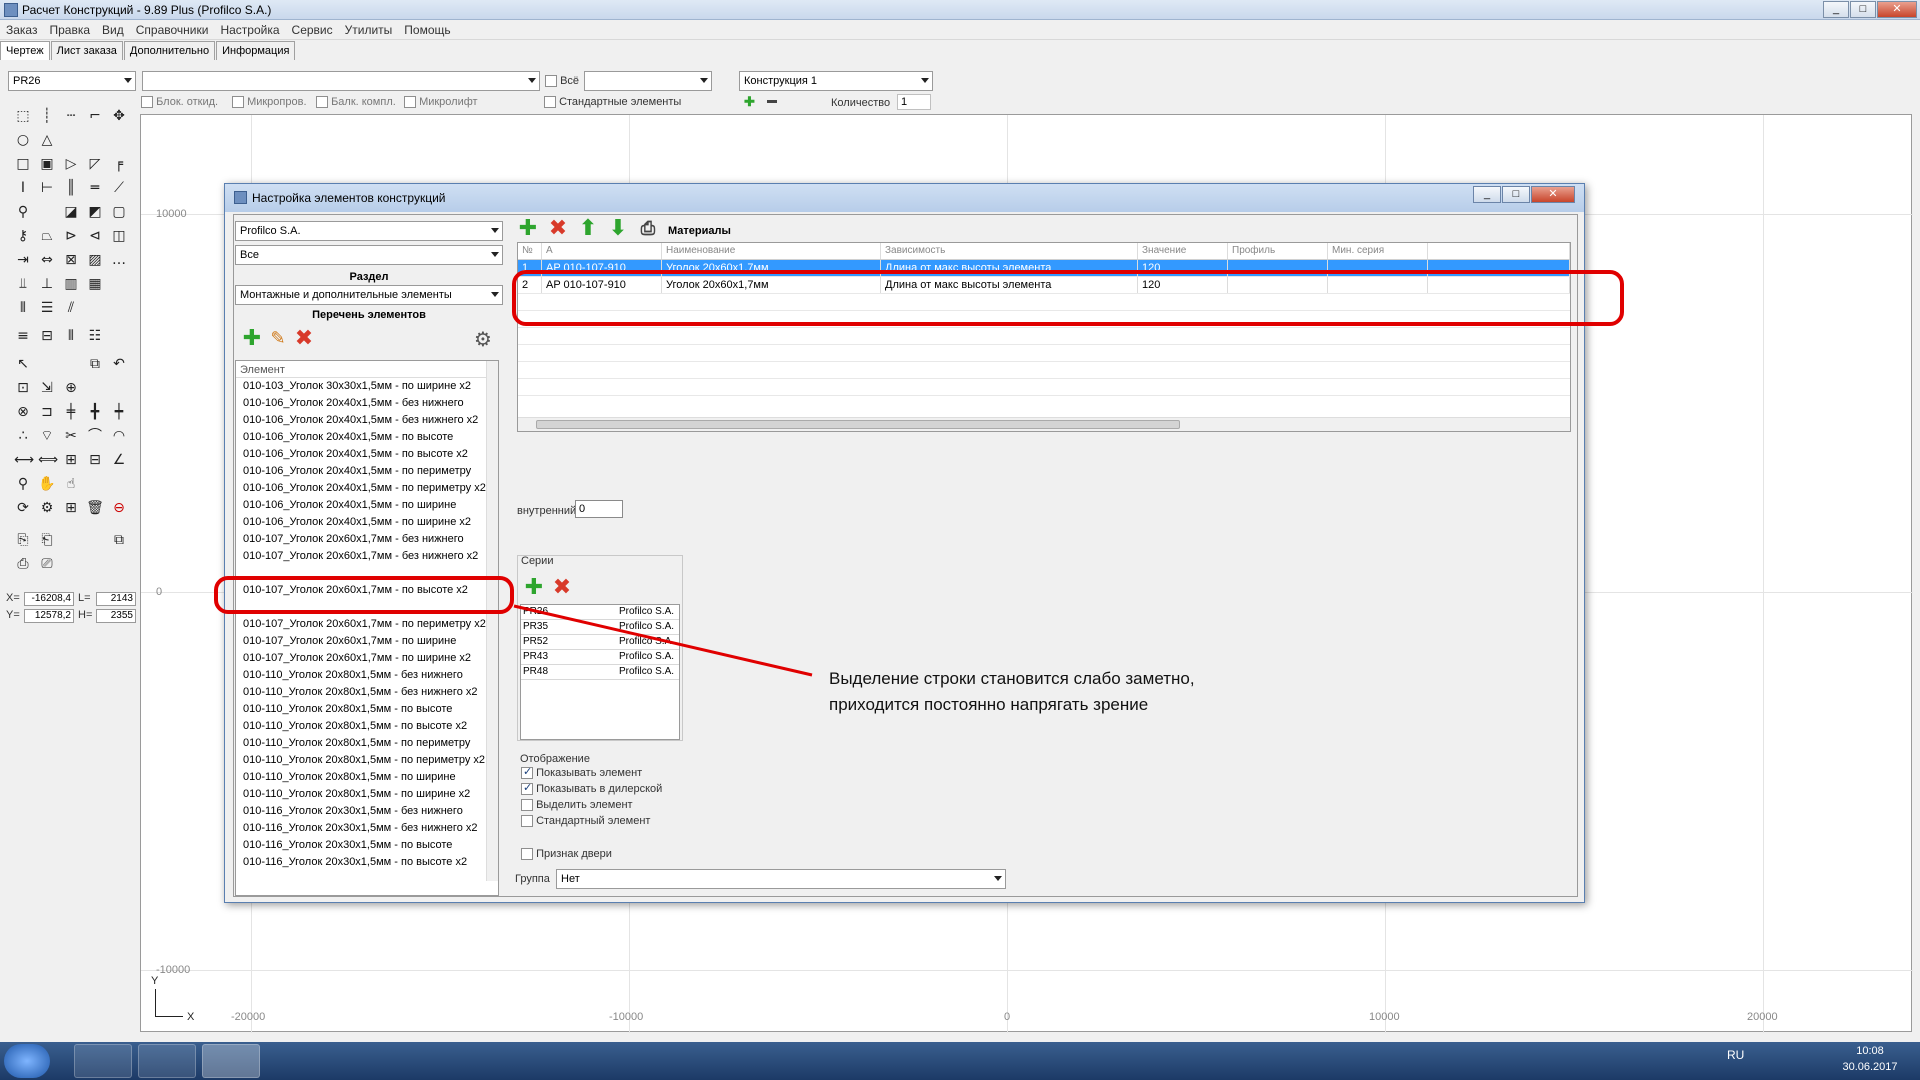 Image resolution: width=1920 pixels, height=1080 pixels. What do you see at coordinates (585, 821) in the screenshot?
I see `standard-element-checkbox: Стандартный элемент` at bounding box center [585, 821].